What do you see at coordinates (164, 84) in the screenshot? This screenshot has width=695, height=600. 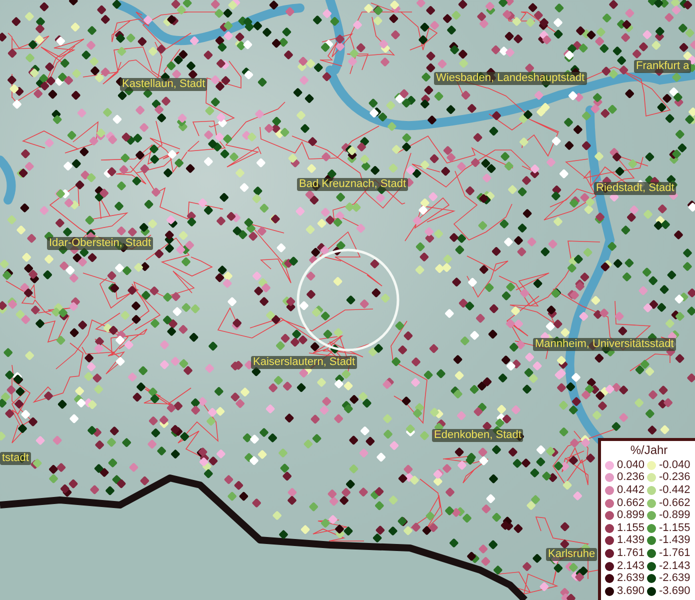 I see `place-label: Kastellaun, Stadt` at bounding box center [164, 84].